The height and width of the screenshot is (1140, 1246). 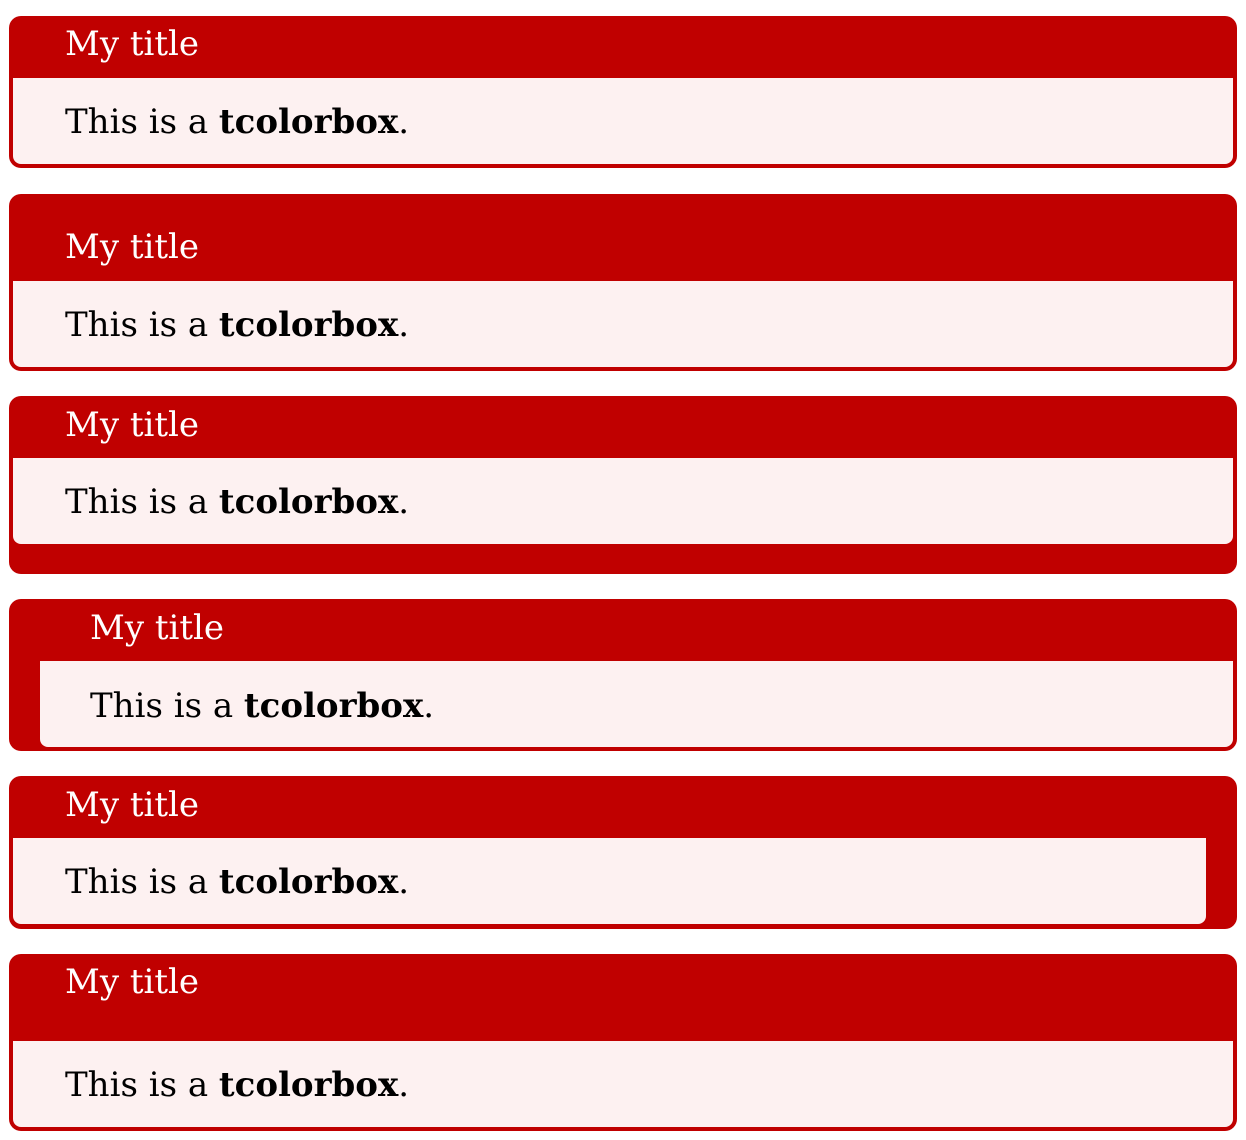 What do you see at coordinates (623, 92) in the screenshot?
I see `tcolorbox-1: My title This is a tcolorbox.` at bounding box center [623, 92].